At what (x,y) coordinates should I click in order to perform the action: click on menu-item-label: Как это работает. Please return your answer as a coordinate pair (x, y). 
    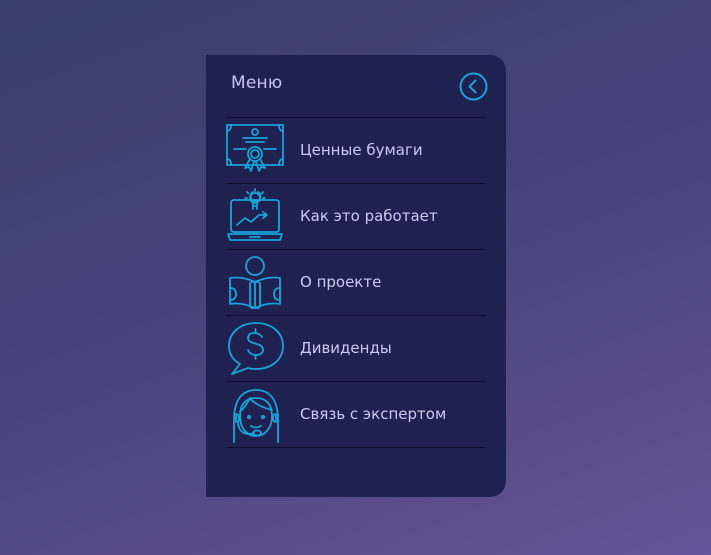
    Looking at the image, I should click on (369, 216).